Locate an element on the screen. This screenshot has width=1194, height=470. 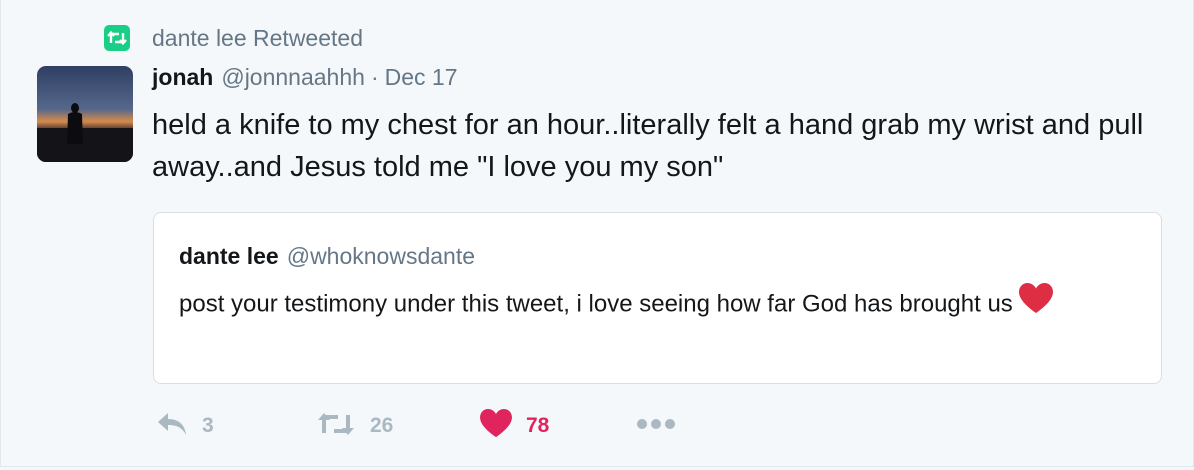
reply-count: 3 is located at coordinates (208, 425).